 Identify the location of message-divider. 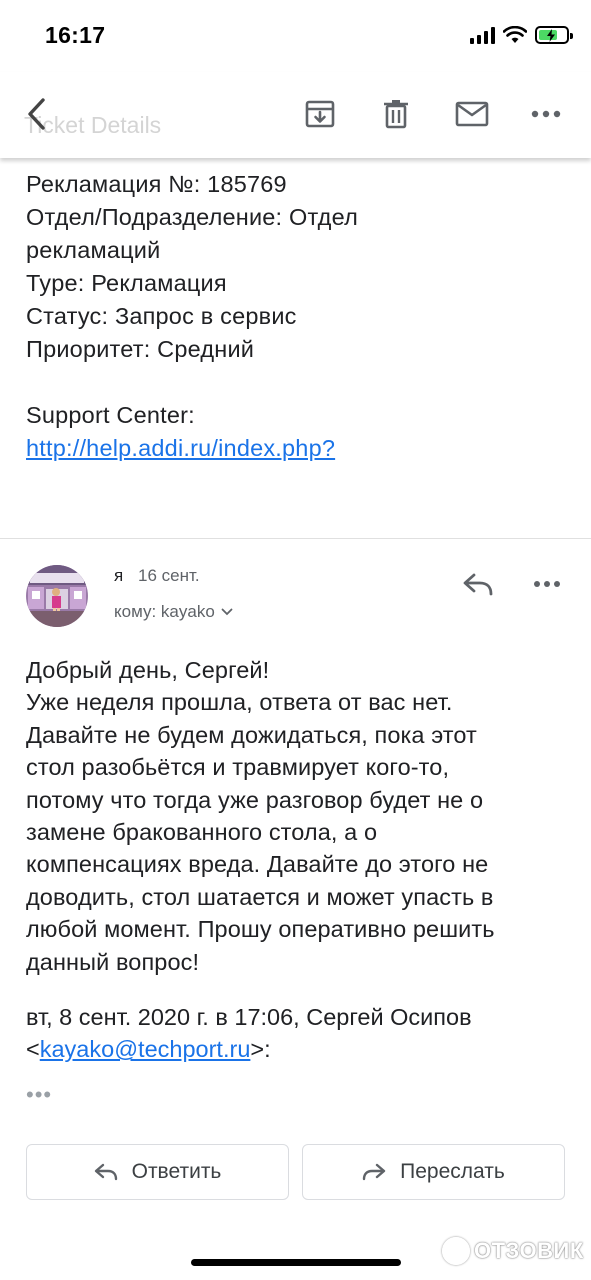
(295, 538).